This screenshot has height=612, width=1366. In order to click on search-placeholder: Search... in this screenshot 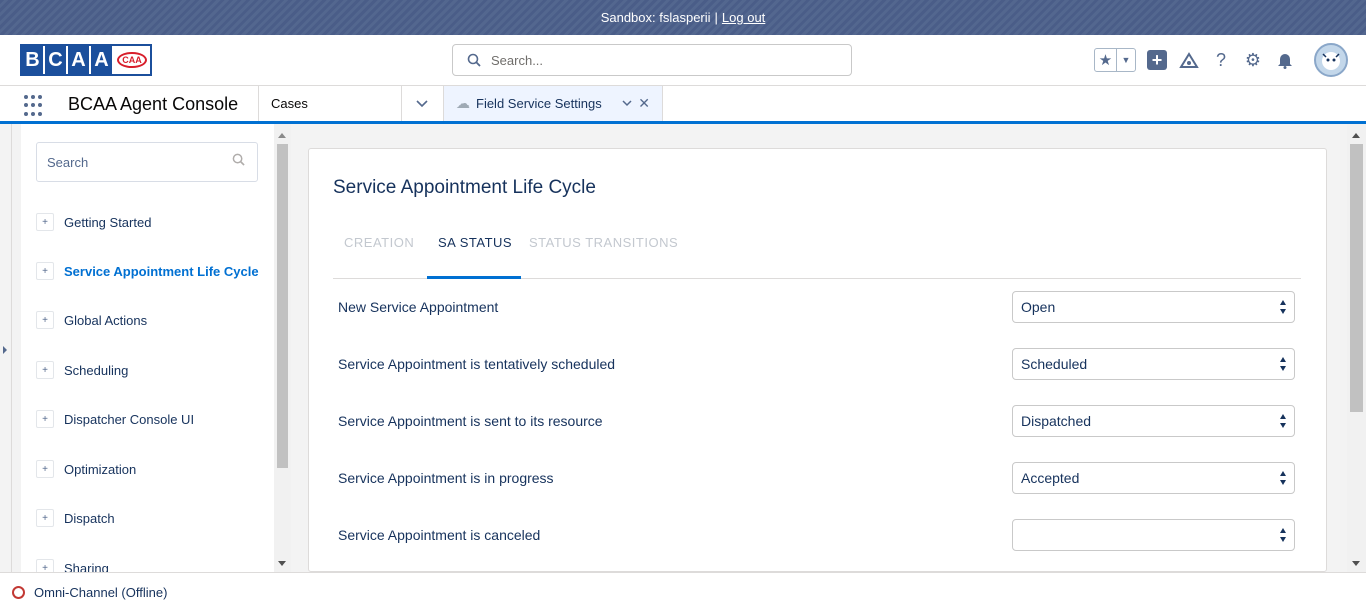, I will do `click(517, 60)`.